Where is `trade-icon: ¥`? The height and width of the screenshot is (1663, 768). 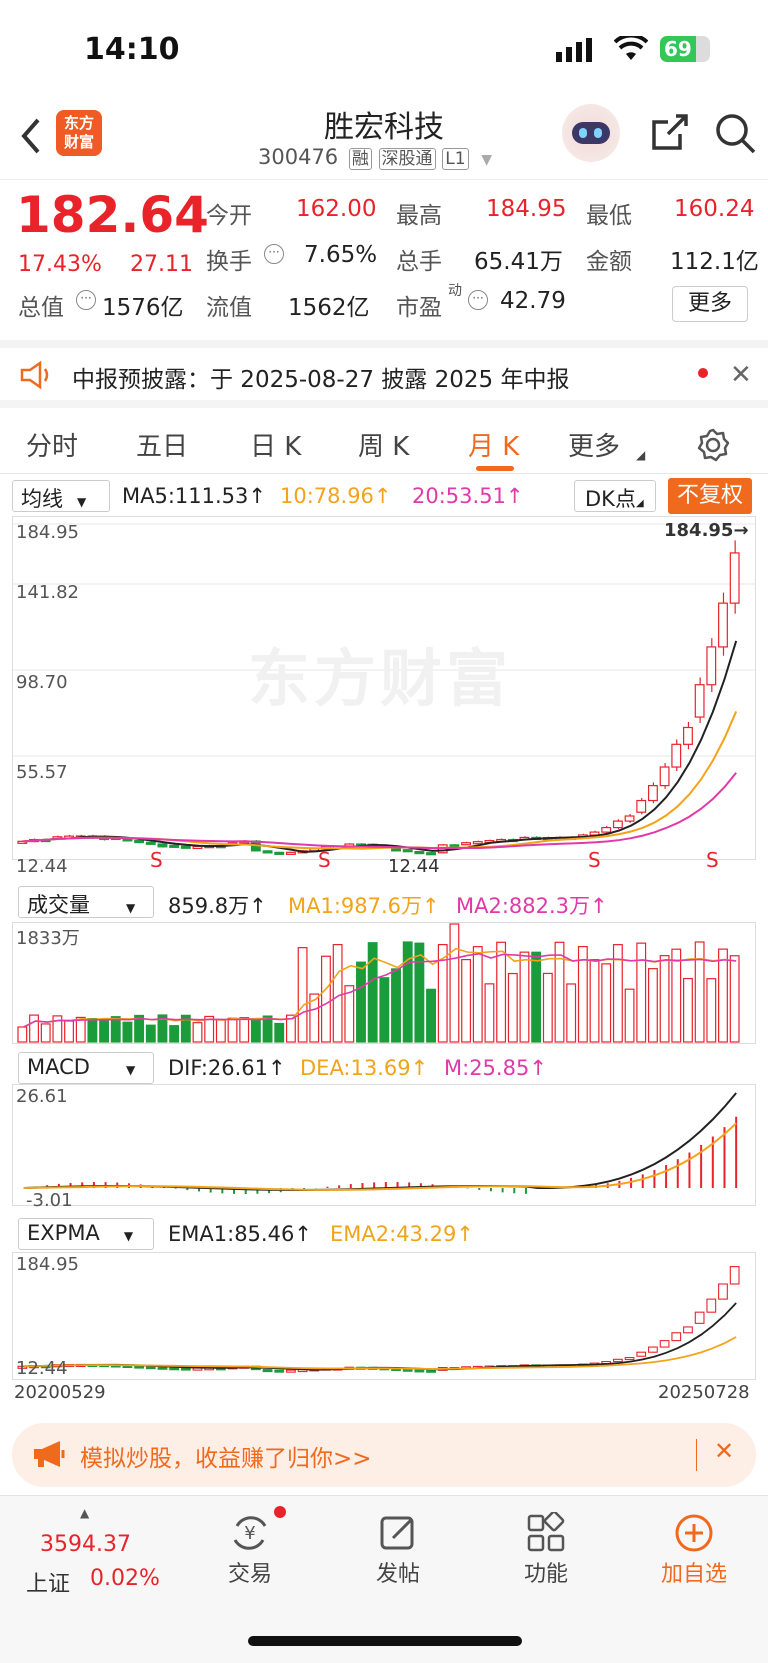 trade-icon: ¥ is located at coordinates (250, 1534).